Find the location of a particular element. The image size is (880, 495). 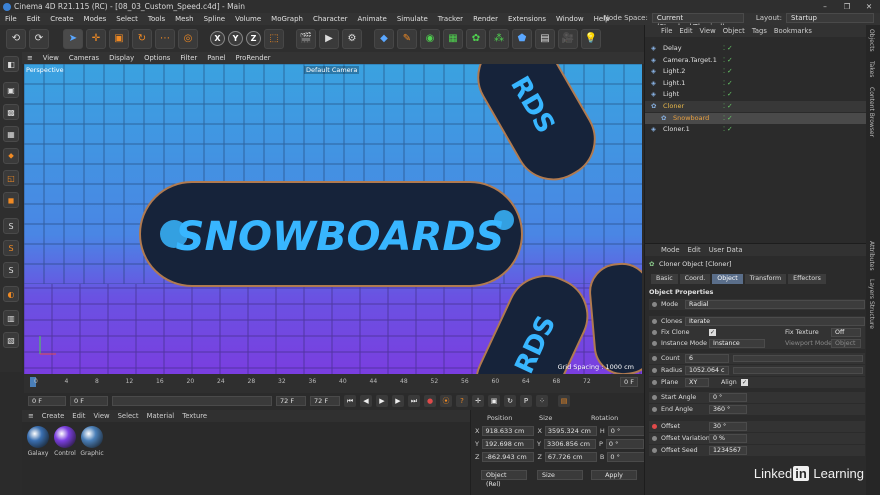

field-icon: ⬟ is located at coordinates (522, 38).